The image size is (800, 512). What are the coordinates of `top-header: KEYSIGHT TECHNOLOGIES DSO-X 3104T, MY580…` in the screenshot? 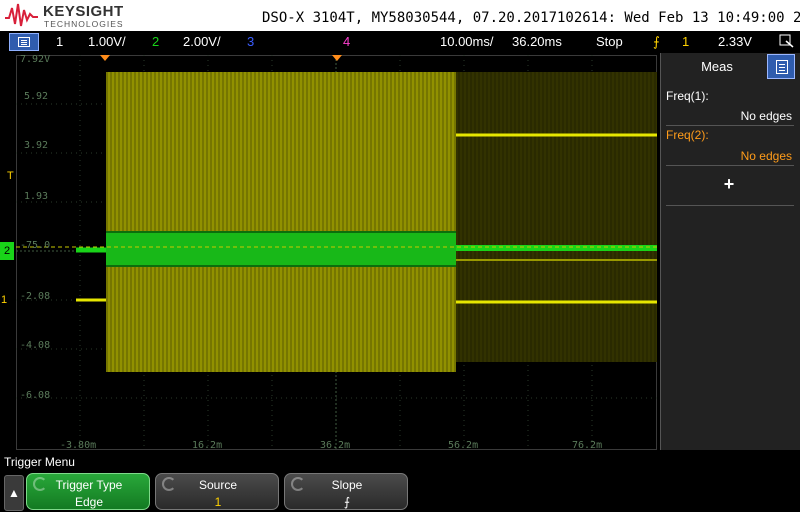 It's located at (400, 15).